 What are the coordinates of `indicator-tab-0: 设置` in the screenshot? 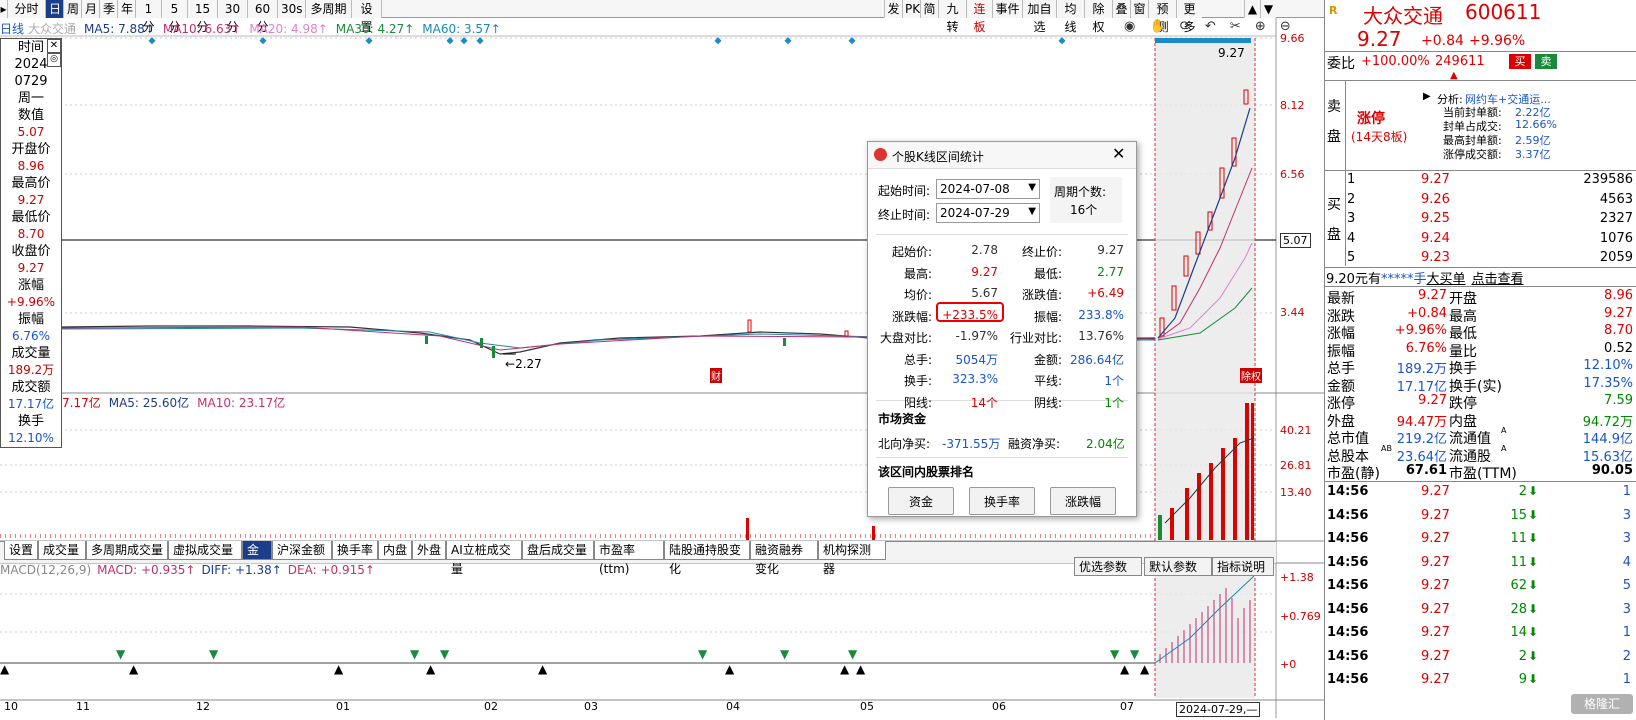 It's located at (21, 550).